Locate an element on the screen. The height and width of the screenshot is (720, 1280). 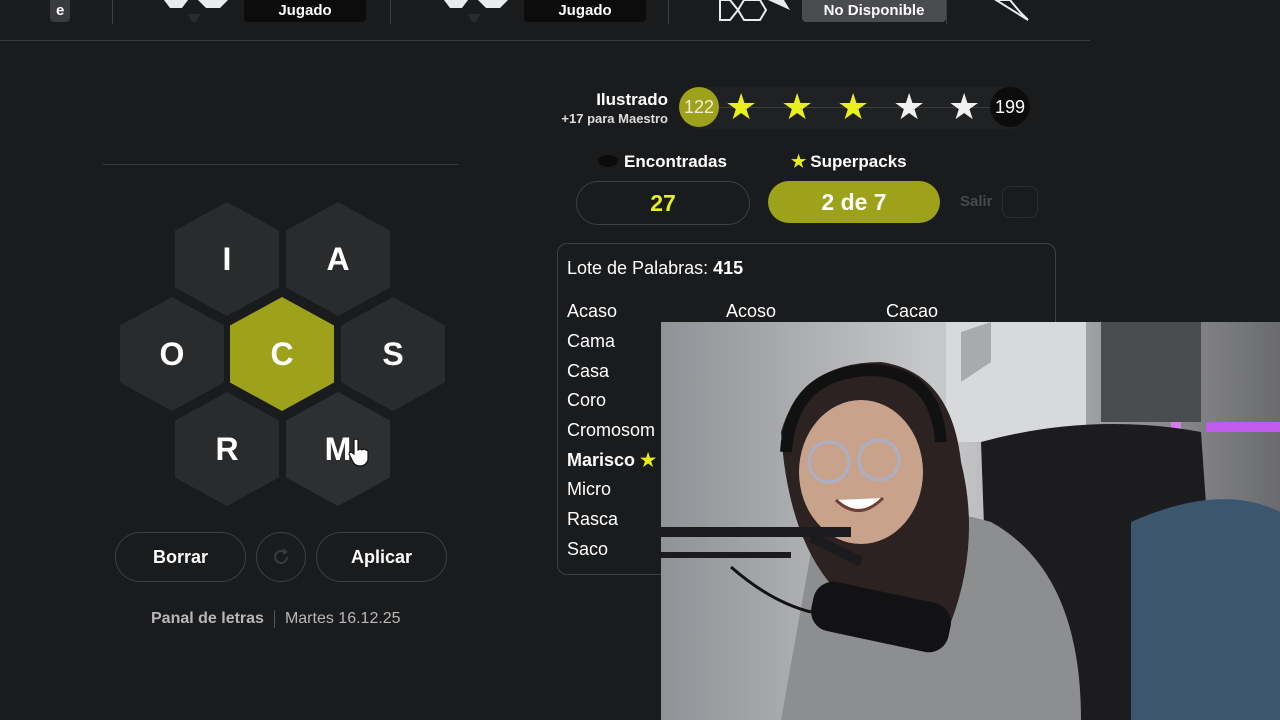
rank-label: Ilustrado +17 para Maestro is located at coordinates (614, 108).